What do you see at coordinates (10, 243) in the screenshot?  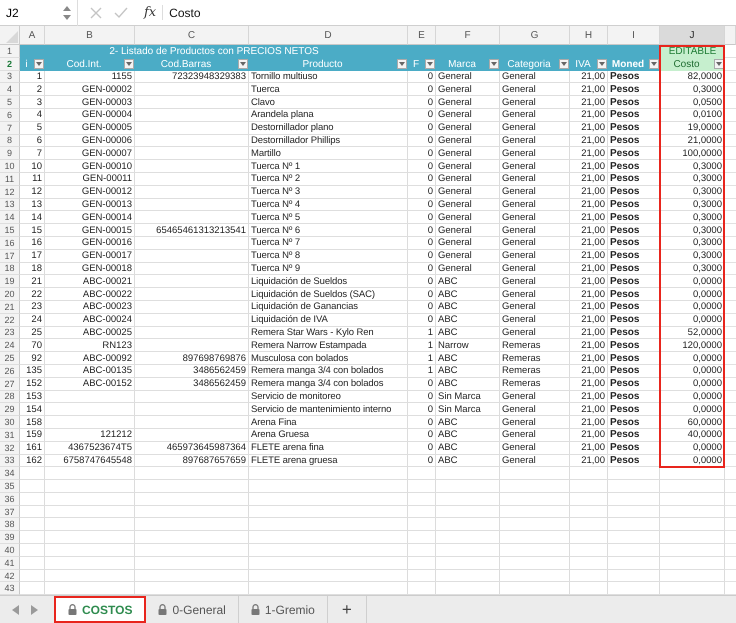 I see `row-number: 16` at bounding box center [10, 243].